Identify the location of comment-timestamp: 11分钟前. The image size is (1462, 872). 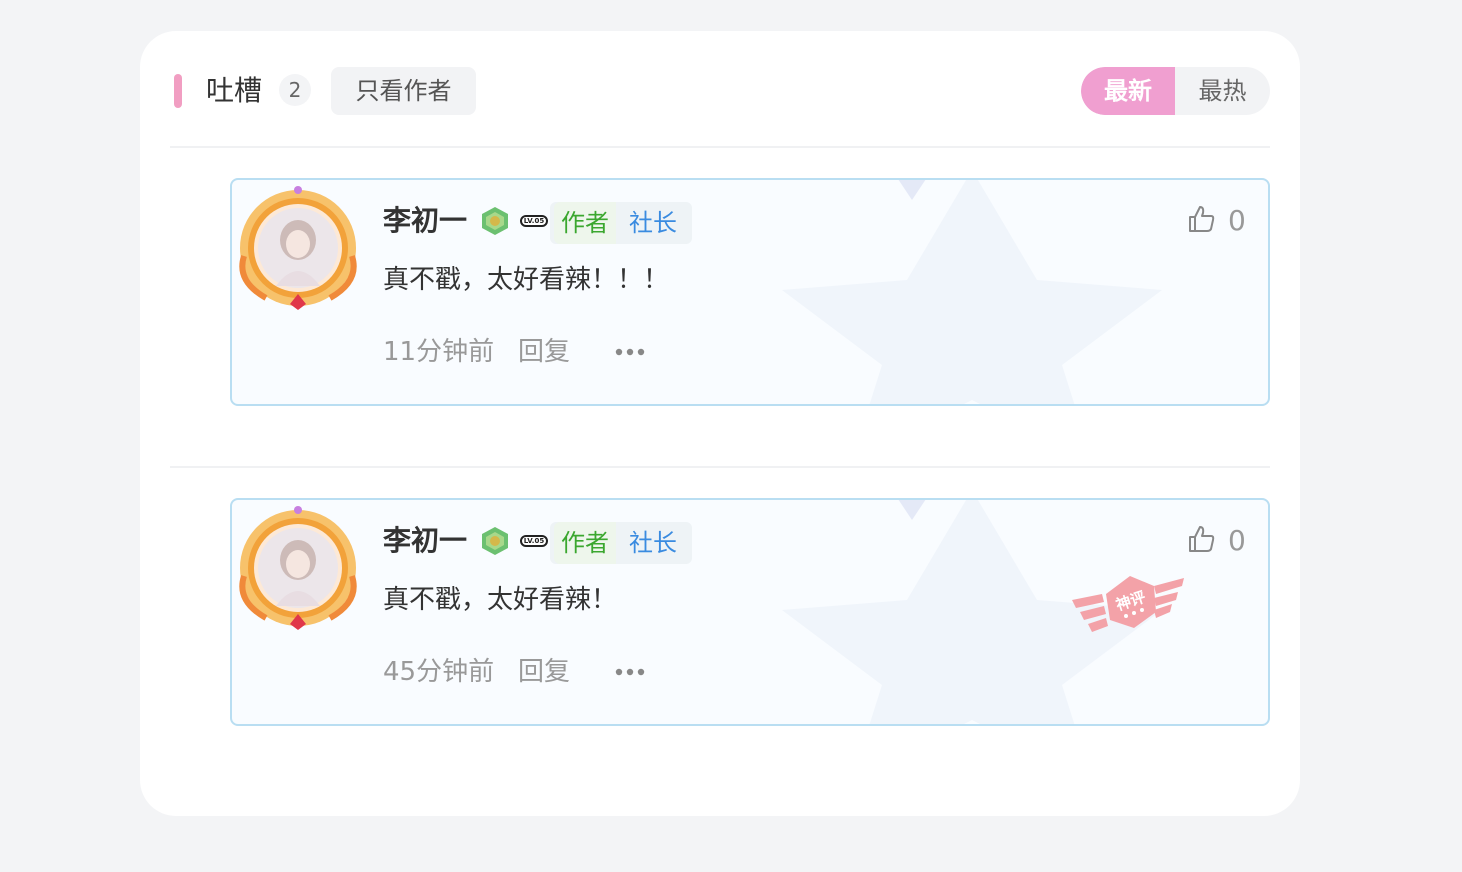
(439, 352).